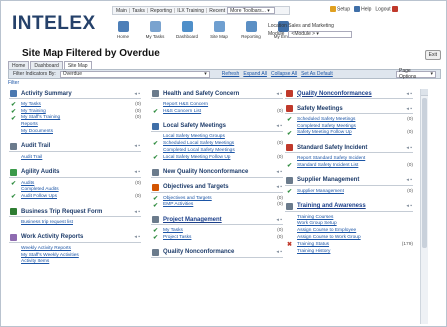  I want to click on item-link: Work Group Setup, so click(317, 223).